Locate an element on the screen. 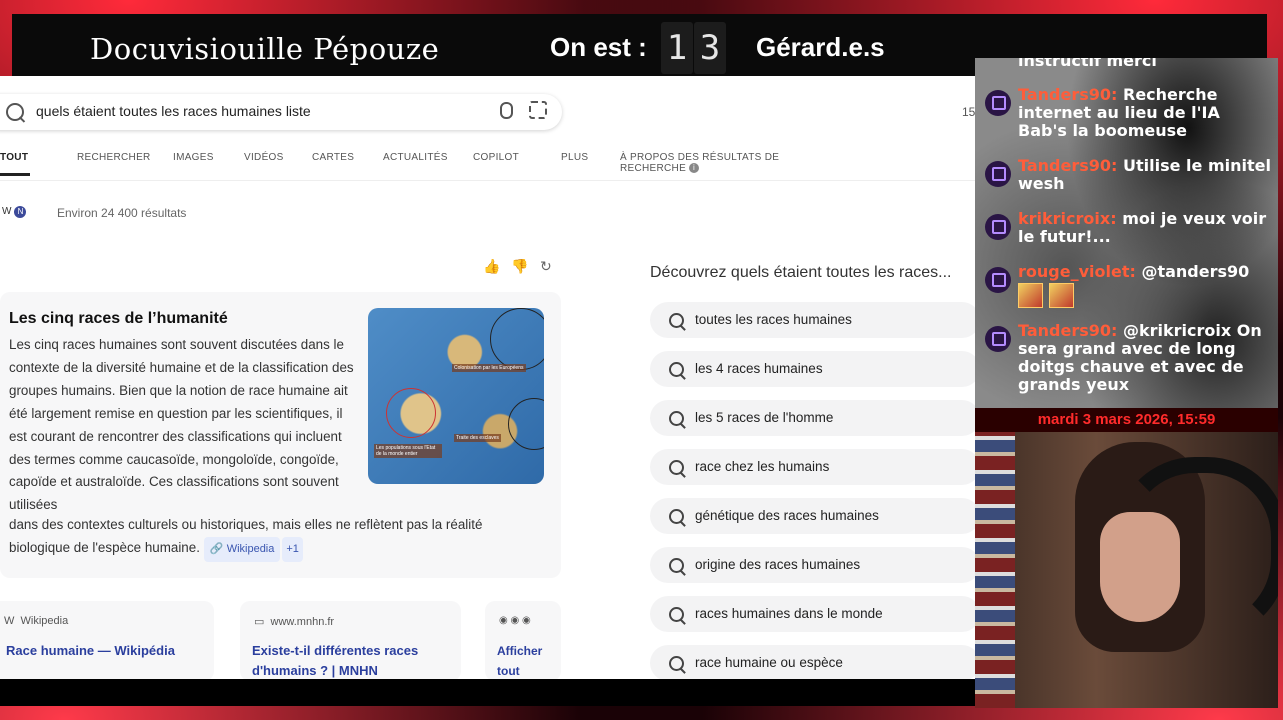  active-tab-indicator is located at coordinates (15, 174).